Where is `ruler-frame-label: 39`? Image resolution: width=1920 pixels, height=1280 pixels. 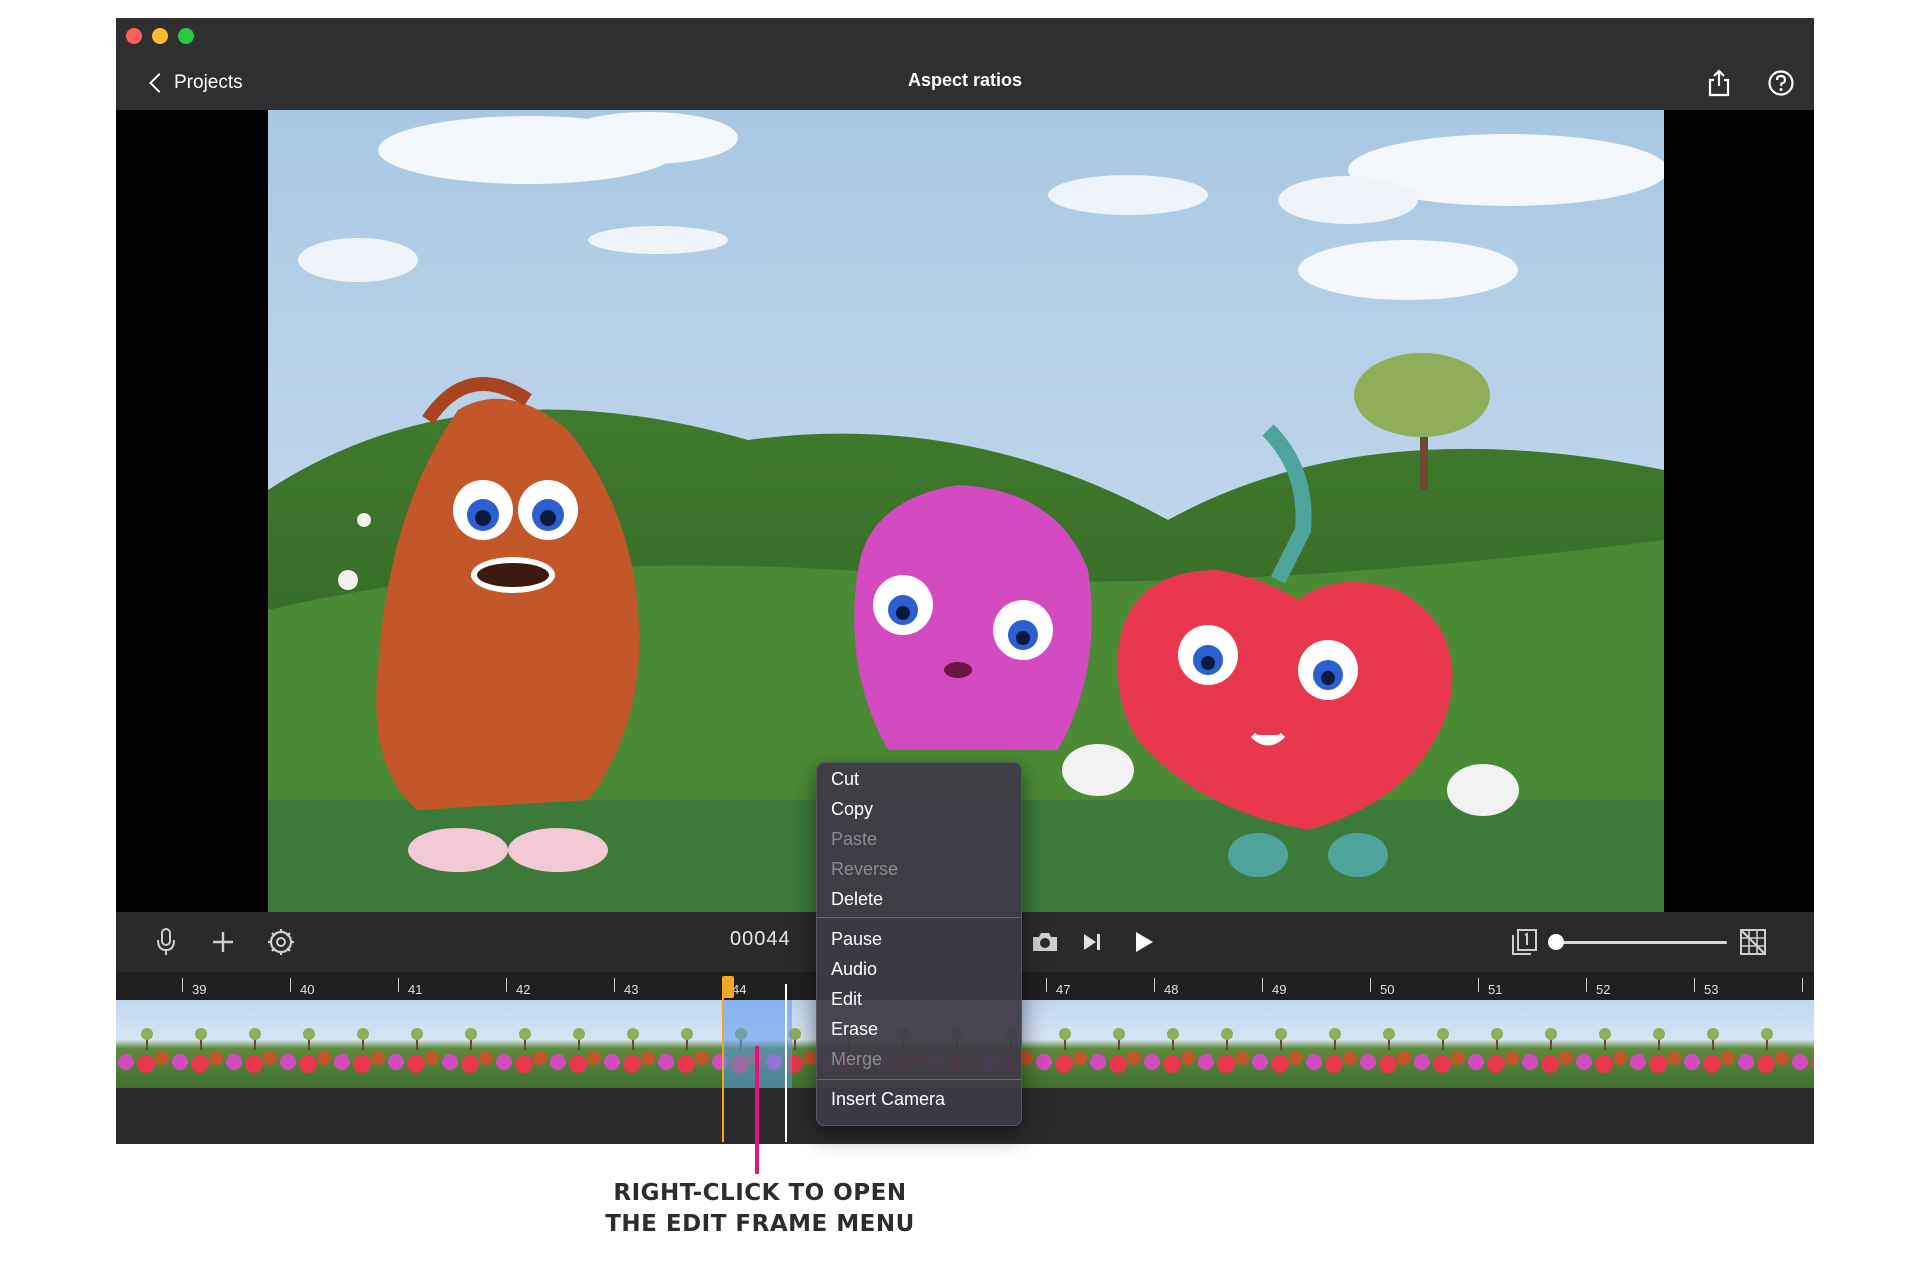
ruler-frame-label: 39 is located at coordinates (199, 989).